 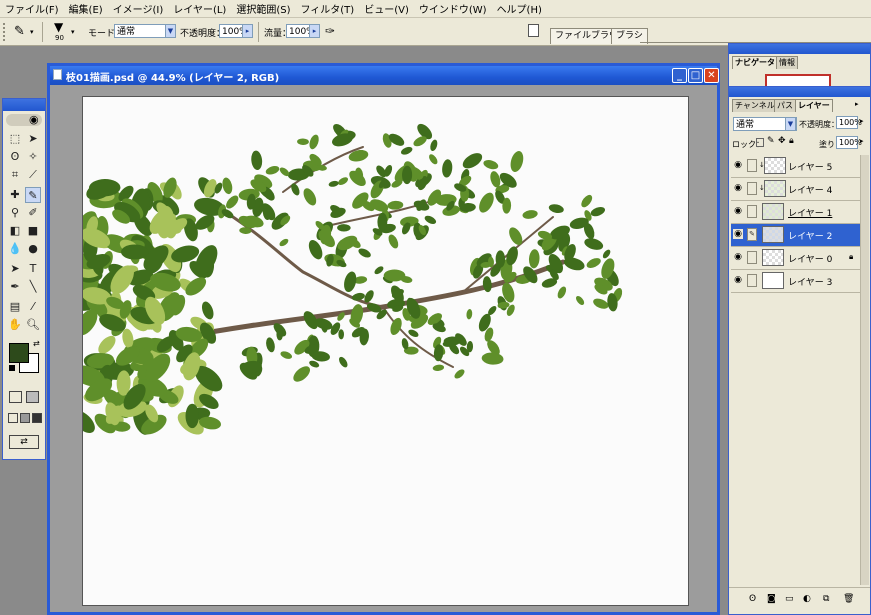 What do you see at coordinates (862, 141) in the screenshot?
I see `fill-arrow-icon: ▸` at bounding box center [862, 141].